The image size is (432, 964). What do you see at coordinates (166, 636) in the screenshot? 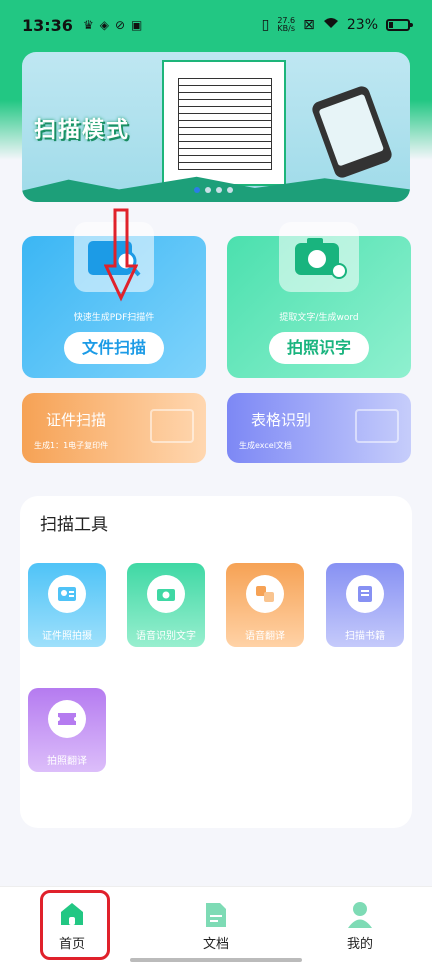
I see `tool-label: 语音识别文字` at bounding box center [166, 636].